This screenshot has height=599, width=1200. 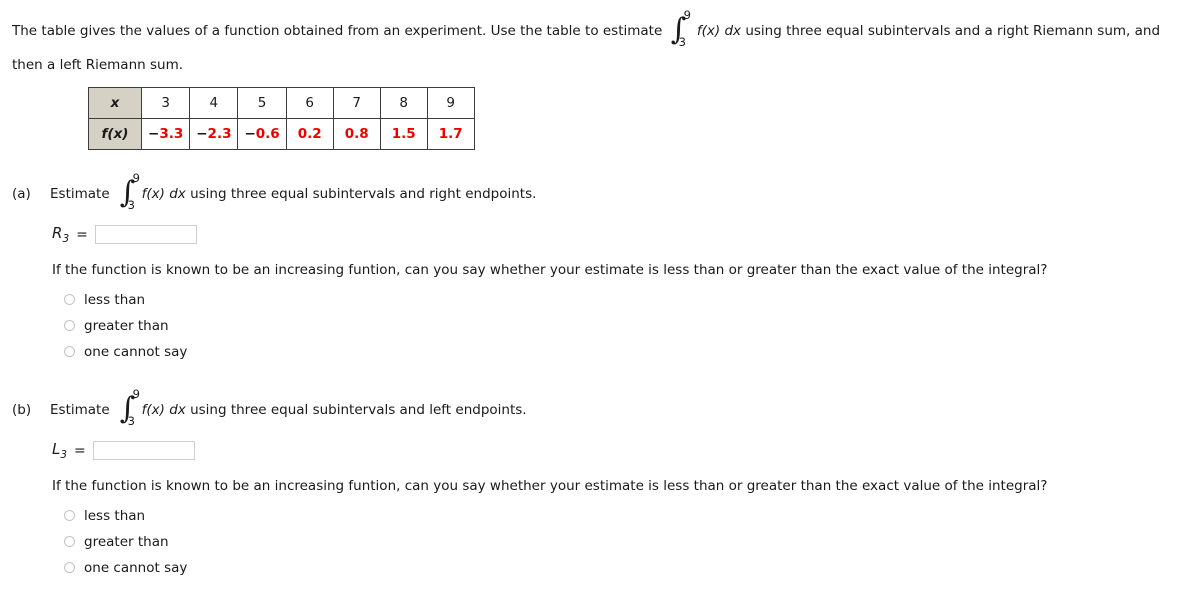 I want to click on part-a-answer-symbol: R3, so click(x=60, y=234).